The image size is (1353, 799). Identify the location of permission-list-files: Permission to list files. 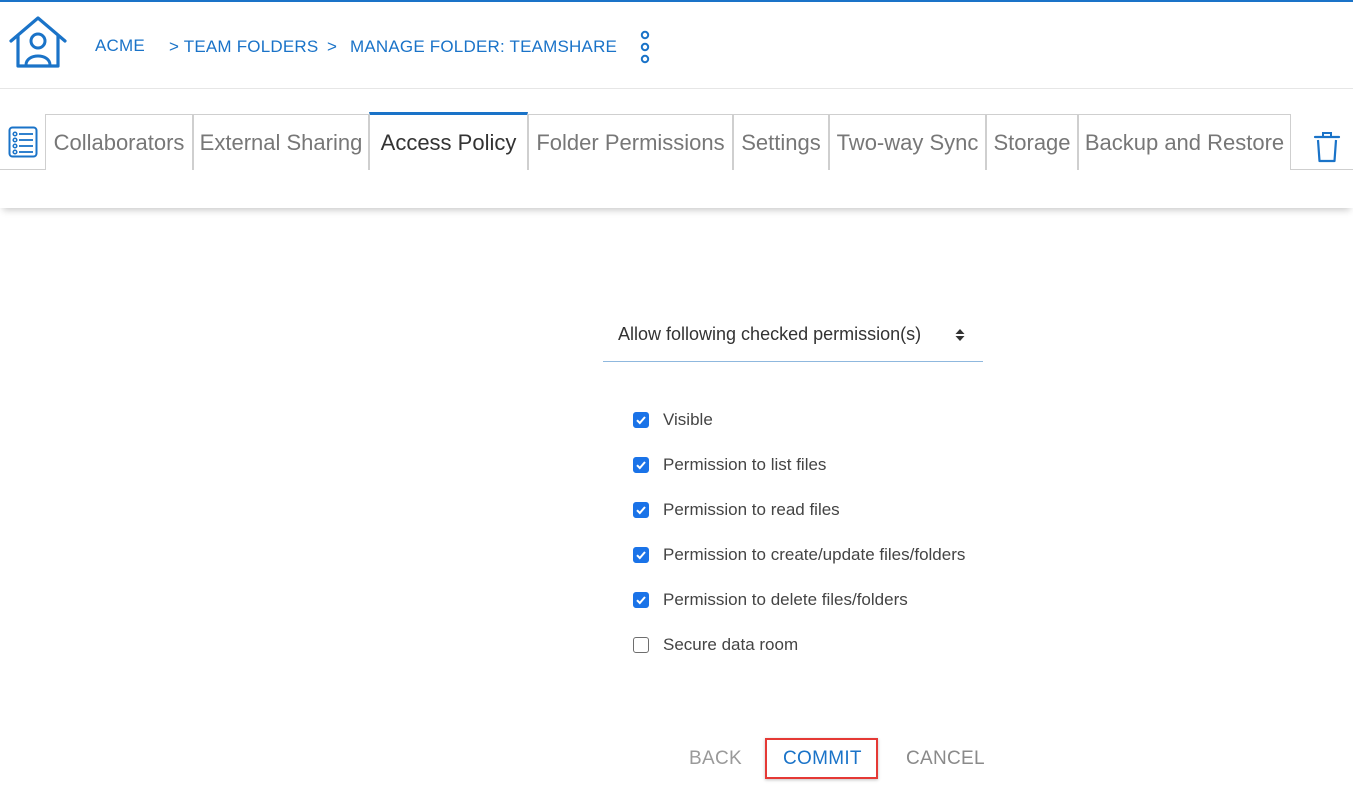
(729, 465).